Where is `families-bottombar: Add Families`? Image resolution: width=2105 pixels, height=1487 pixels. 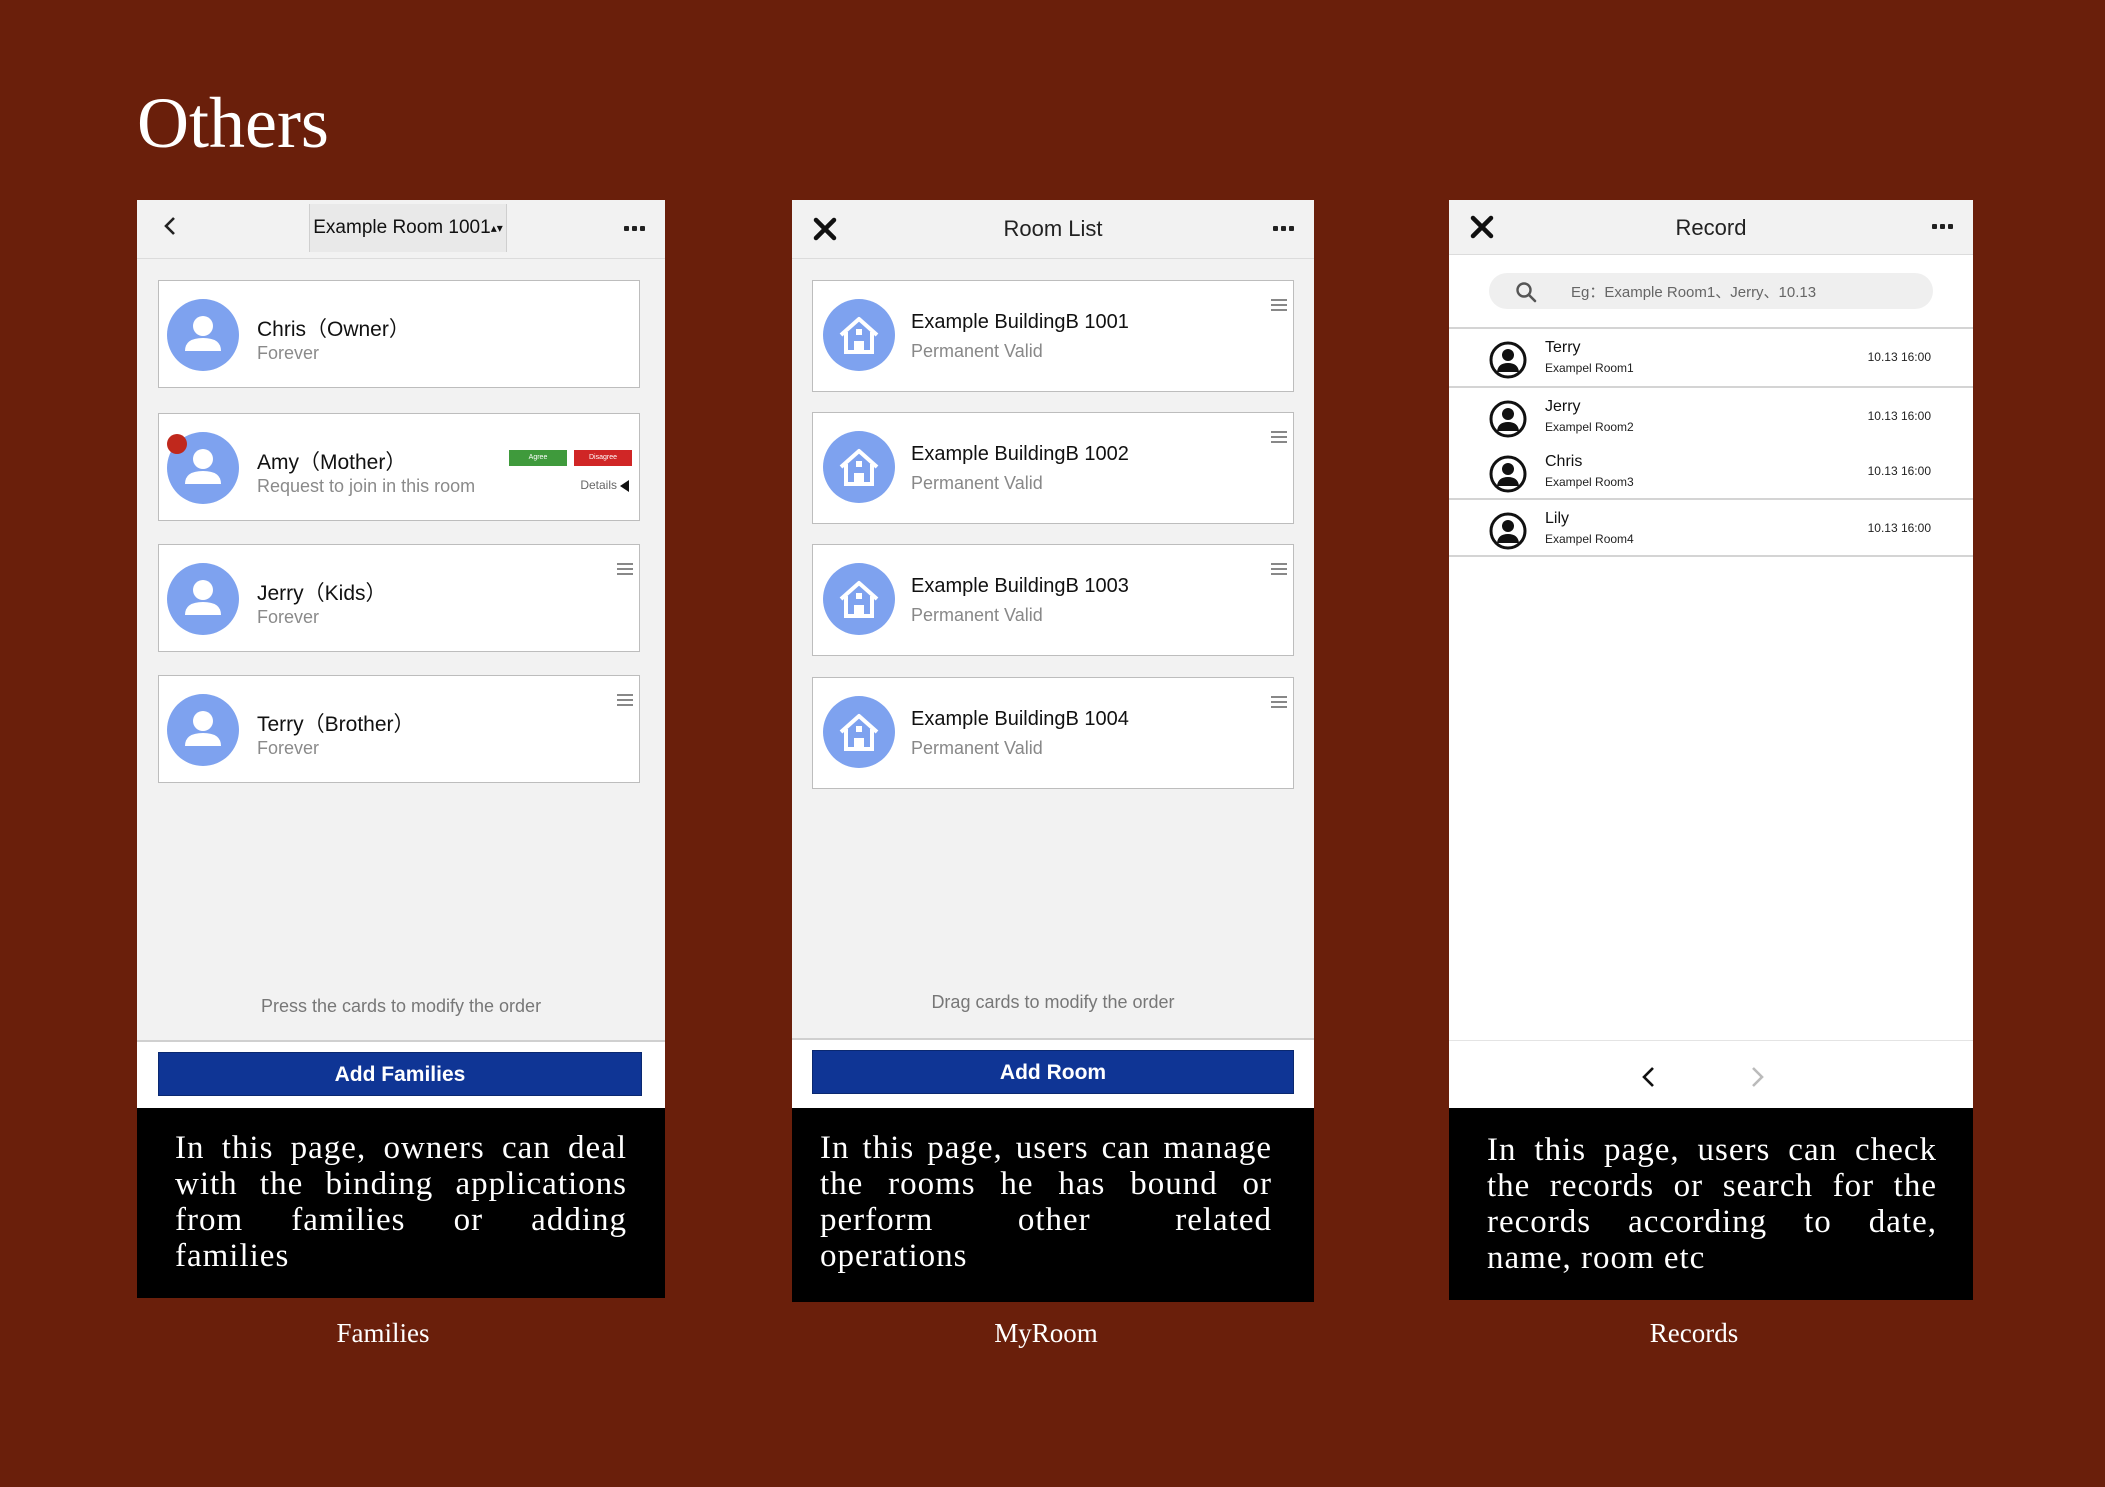 families-bottombar: Add Families is located at coordinates (401, 1074).